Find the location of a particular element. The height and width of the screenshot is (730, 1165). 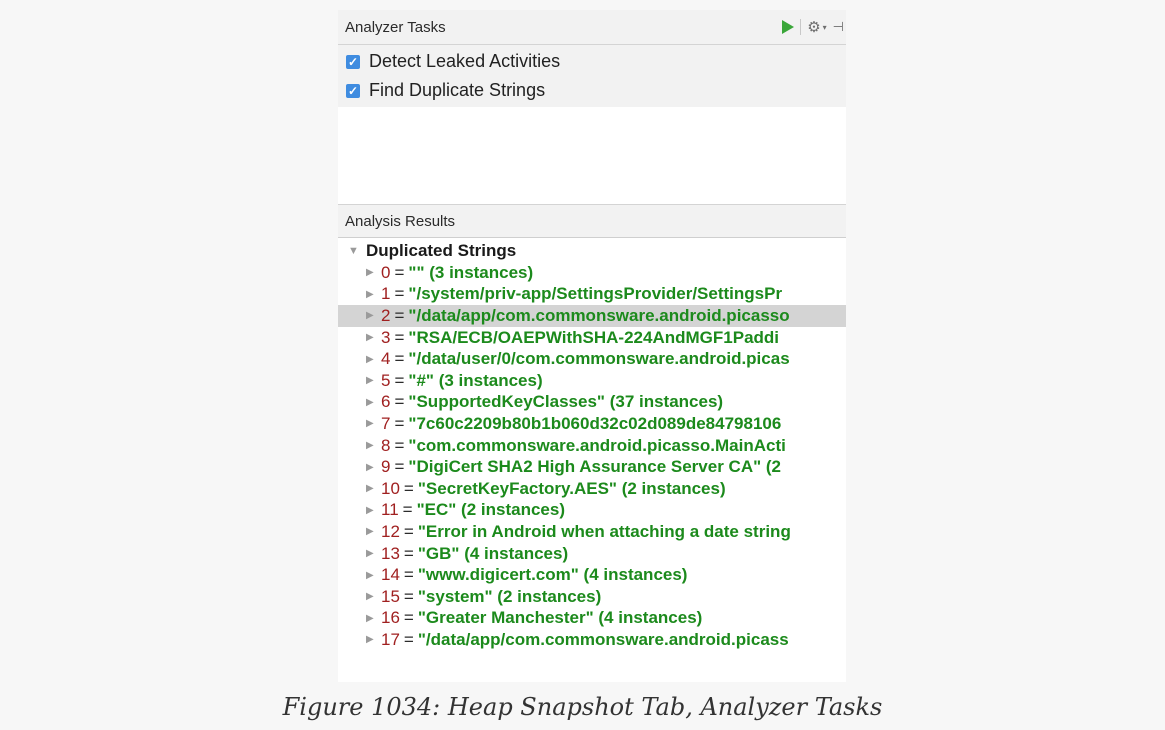

task-label: Detect Leaked Activities is located at coordinates (465, 61).